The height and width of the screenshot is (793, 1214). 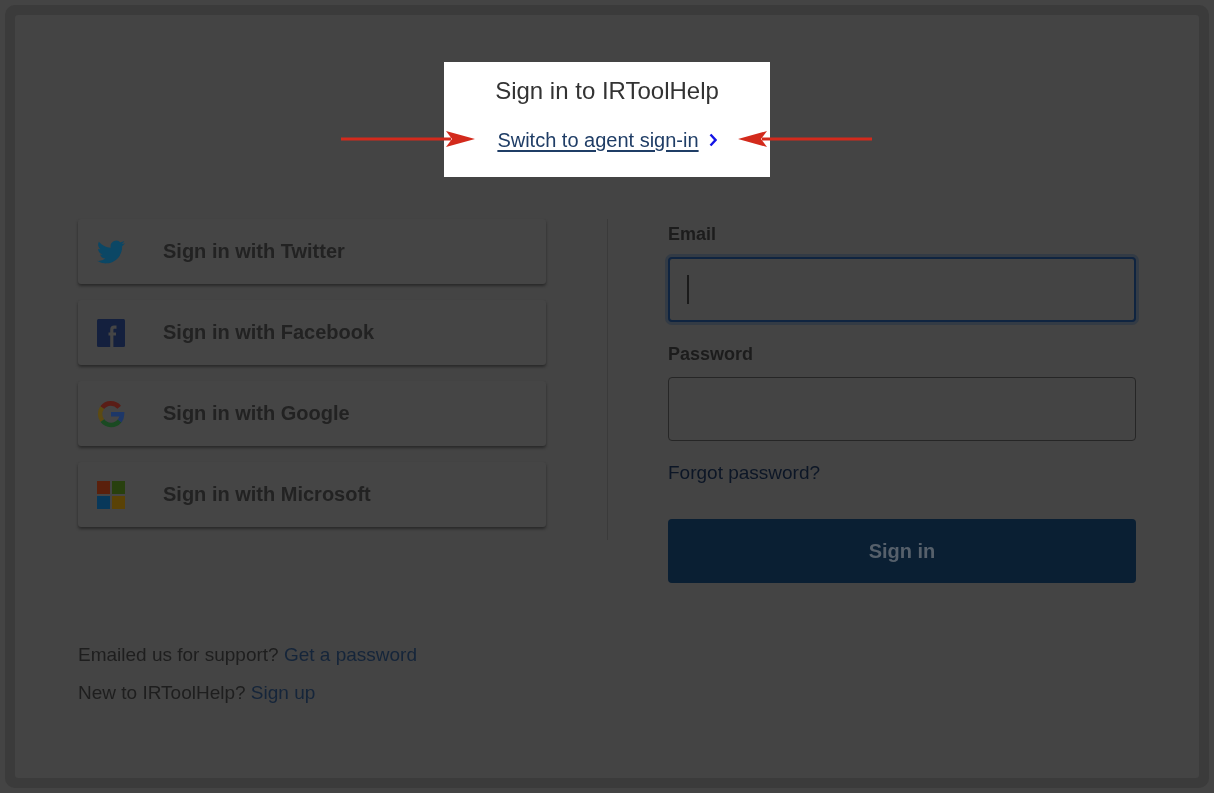 What do you see at coordinates (744, 473) in the screenshot?
I see `forgot-password-link: Forgot password?` at bounding box center [744, 473].